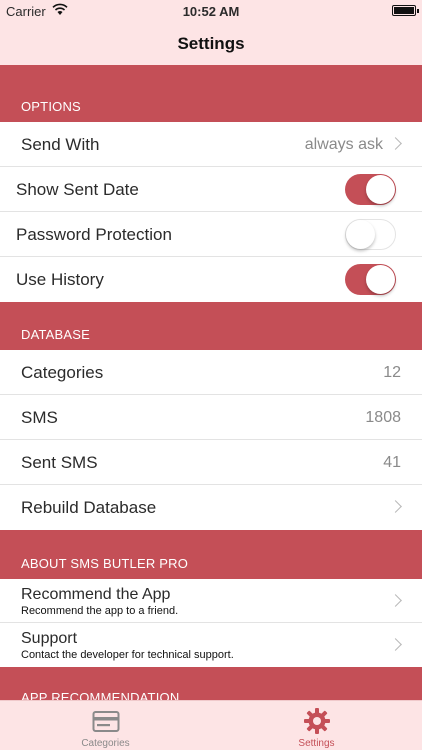  I want to click on battery-icon, so click(405, 10).